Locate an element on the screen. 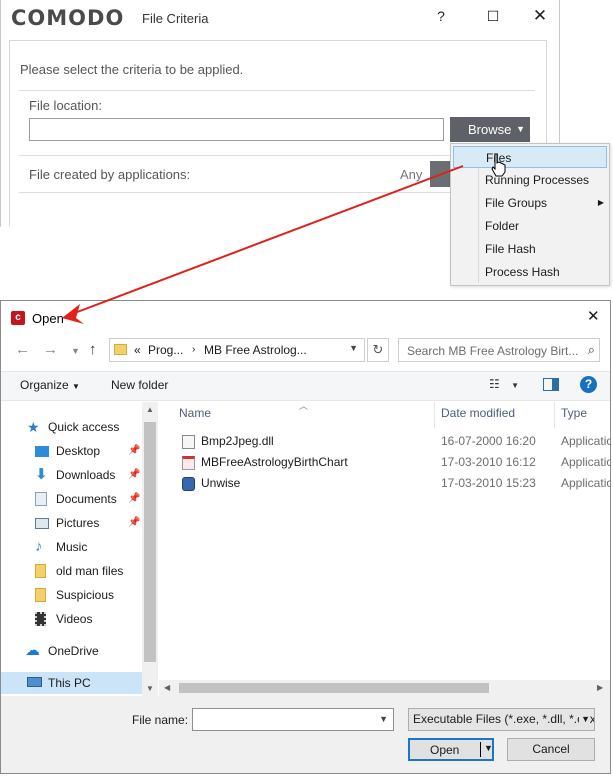 This screenshot has height=776, width=613. nav-item-label: OneDrive is located at coordinates (73, 651).